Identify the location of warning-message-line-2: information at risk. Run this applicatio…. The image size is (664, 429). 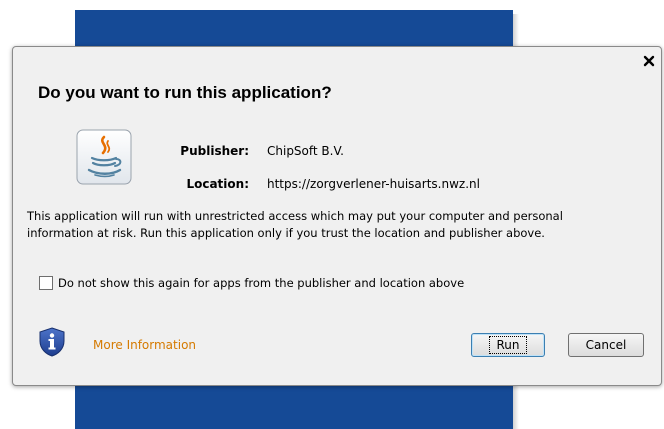
(286, 233).